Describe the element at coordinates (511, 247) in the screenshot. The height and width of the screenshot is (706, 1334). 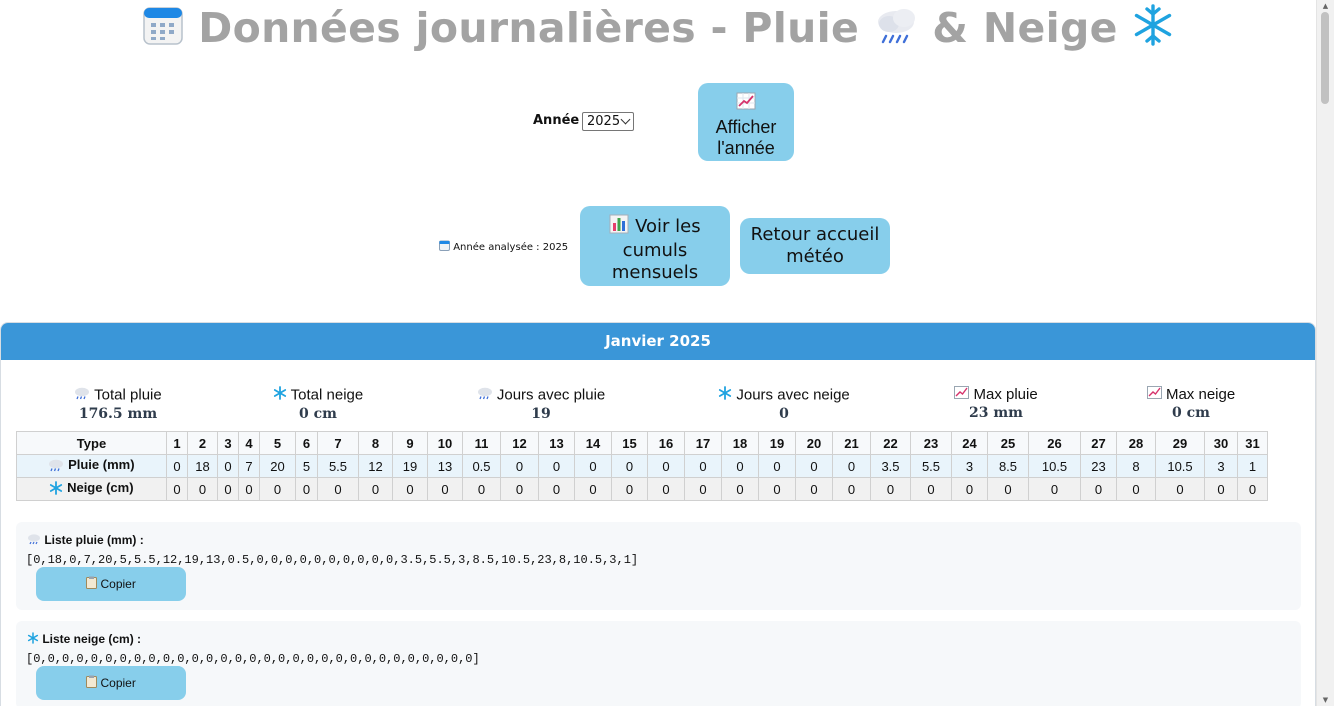
I see `analysed-year-text: Année analysée : 2025` at that location.